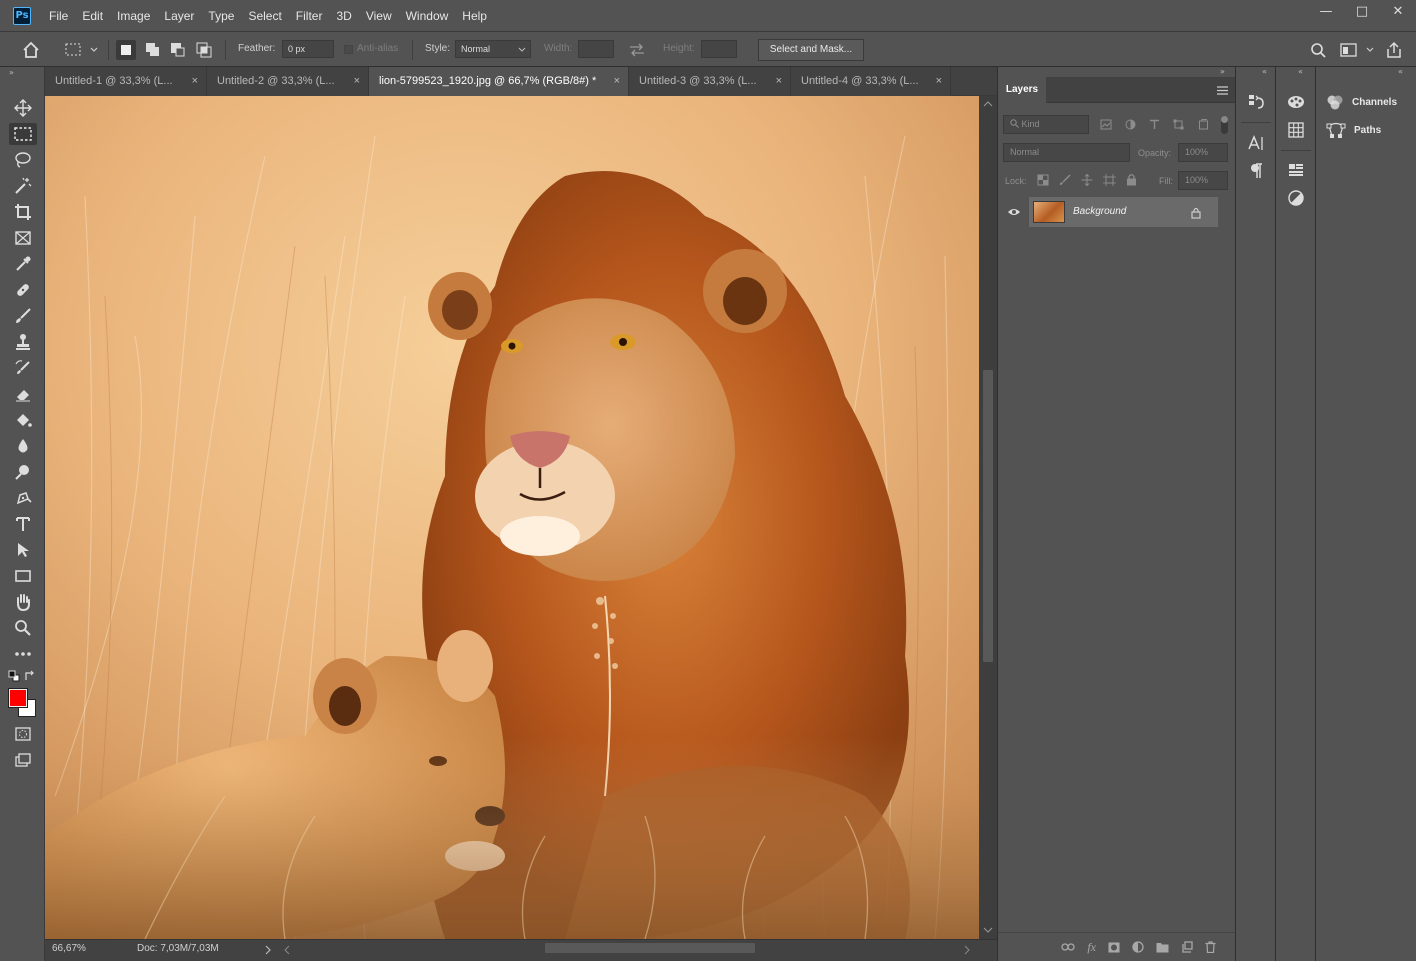  What do you see at coordinates (23, 134) in the screenshot?
I see `marquee-tool` at bounding box center [23, 134].